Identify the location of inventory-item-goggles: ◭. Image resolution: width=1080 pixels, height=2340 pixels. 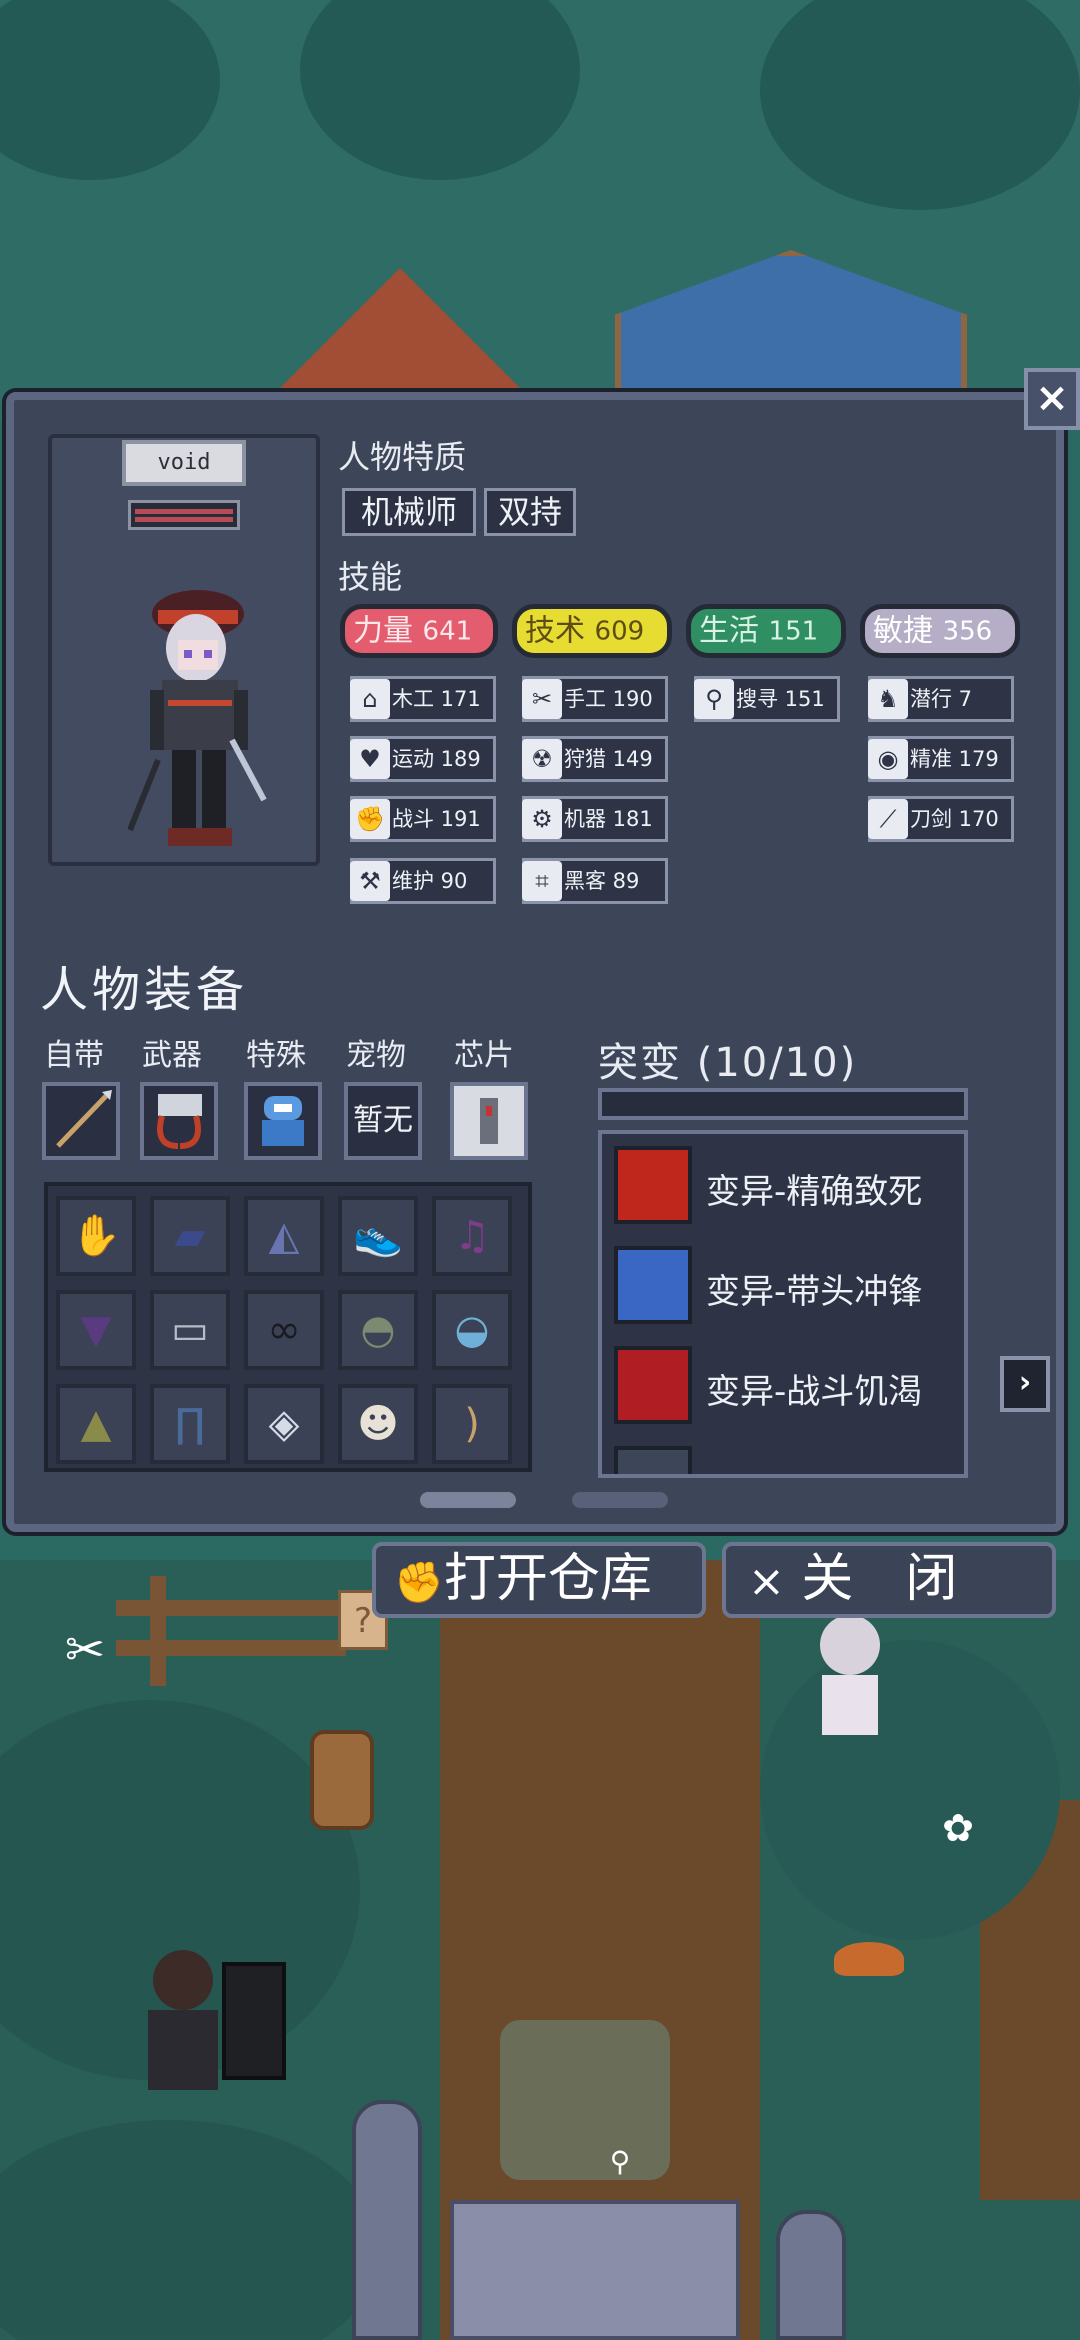
(284, 1236).